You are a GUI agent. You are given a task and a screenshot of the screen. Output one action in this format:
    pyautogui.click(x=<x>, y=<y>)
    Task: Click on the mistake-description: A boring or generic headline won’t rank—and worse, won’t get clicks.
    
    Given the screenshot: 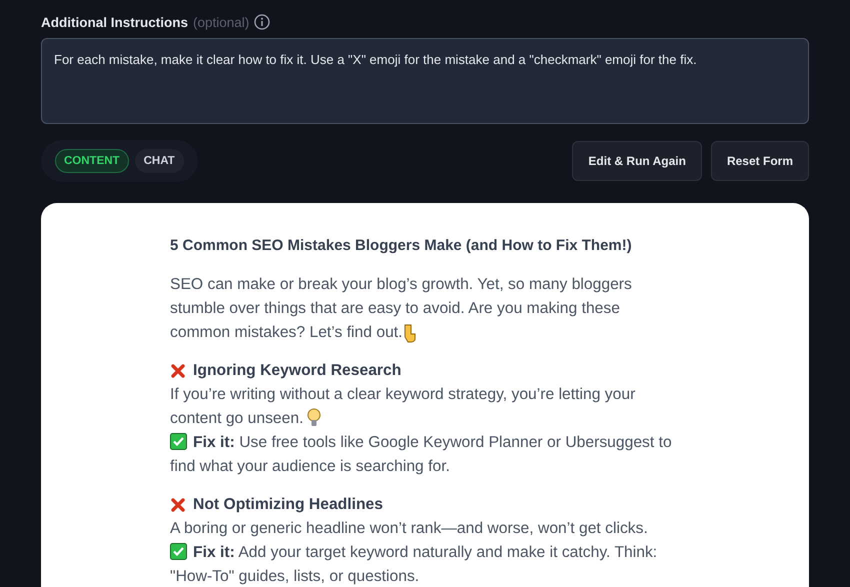 What is the action you would take?
    pyautogui.click(x=409, y=529)
    